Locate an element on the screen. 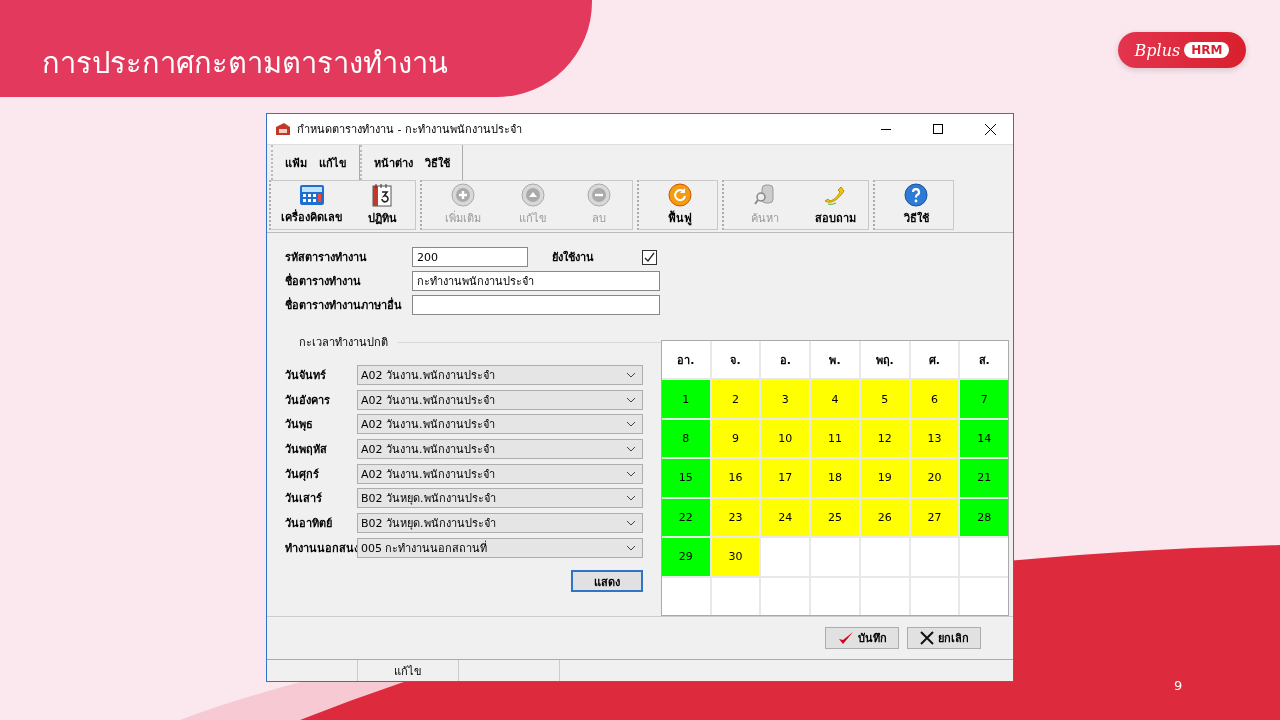 The height and width of the screenshot is (720, 1280). calendar-day: 7 is located at coordinates (984, 399).